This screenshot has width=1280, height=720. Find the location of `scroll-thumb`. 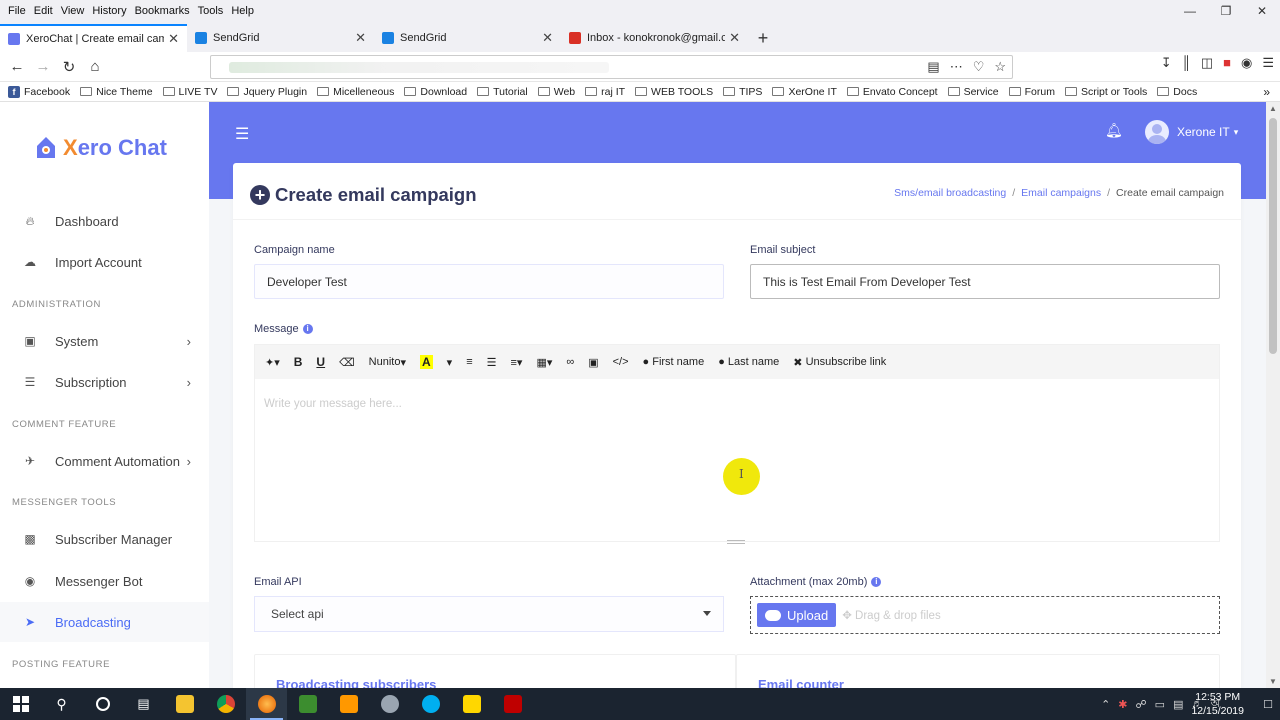

scroll-thumb is located at coordinates (1273, 236).